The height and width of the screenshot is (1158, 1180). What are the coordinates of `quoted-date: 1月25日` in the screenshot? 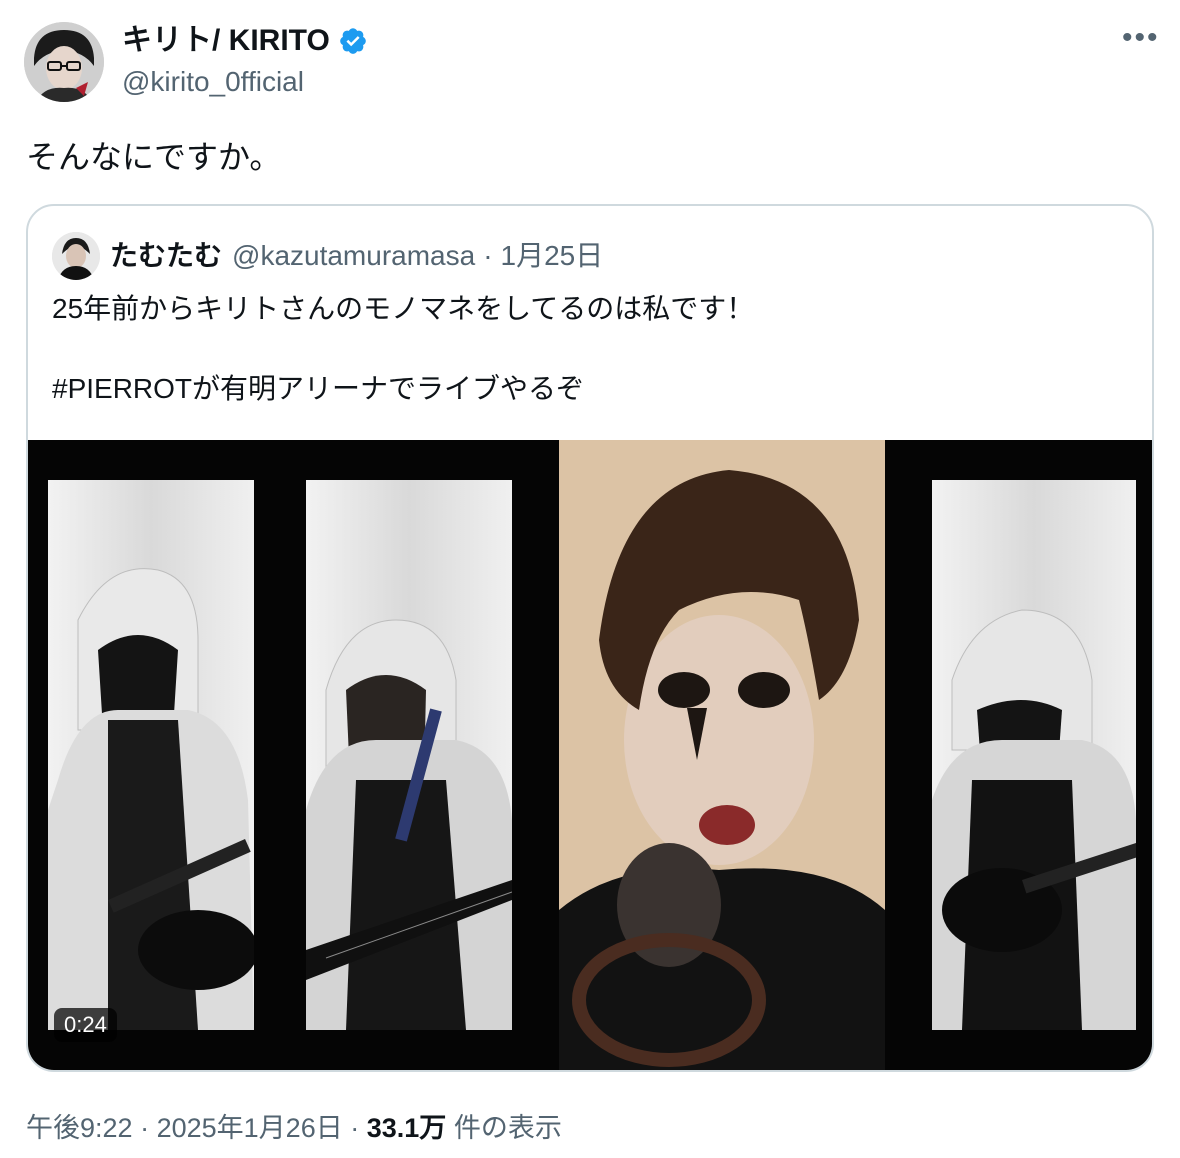 It's located at (552, 256).